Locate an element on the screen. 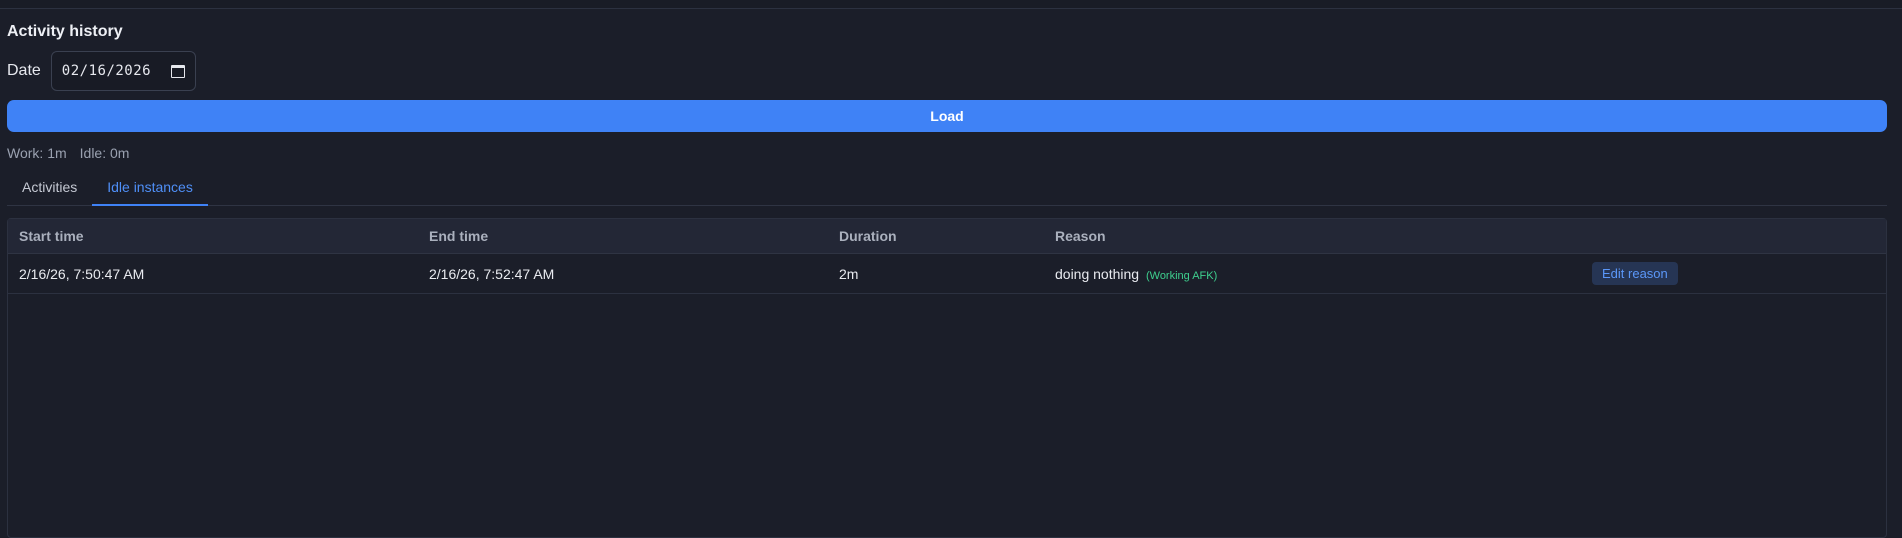 Image resolution: width=1902 pixels, height=538 pixels. cell-action: Edit reason is located at coordinates (1635, 273).